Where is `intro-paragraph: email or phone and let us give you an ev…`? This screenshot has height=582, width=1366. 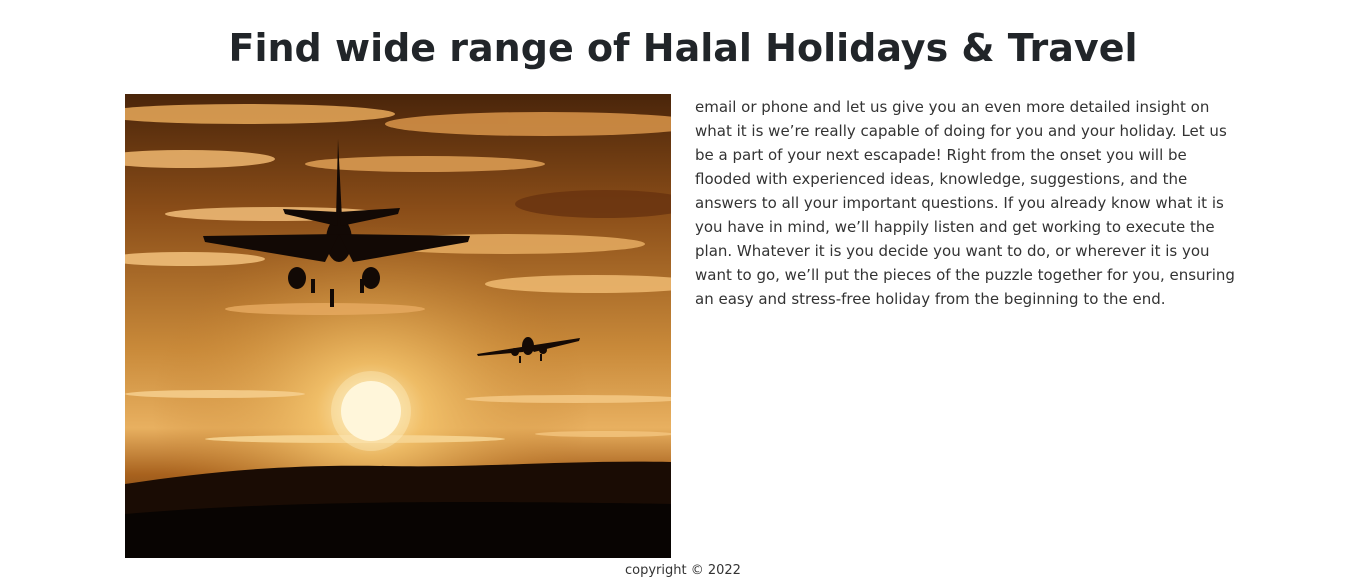
intro-paragraph: email or phone and let us give you an ev… is located at coordinates (965, 203).